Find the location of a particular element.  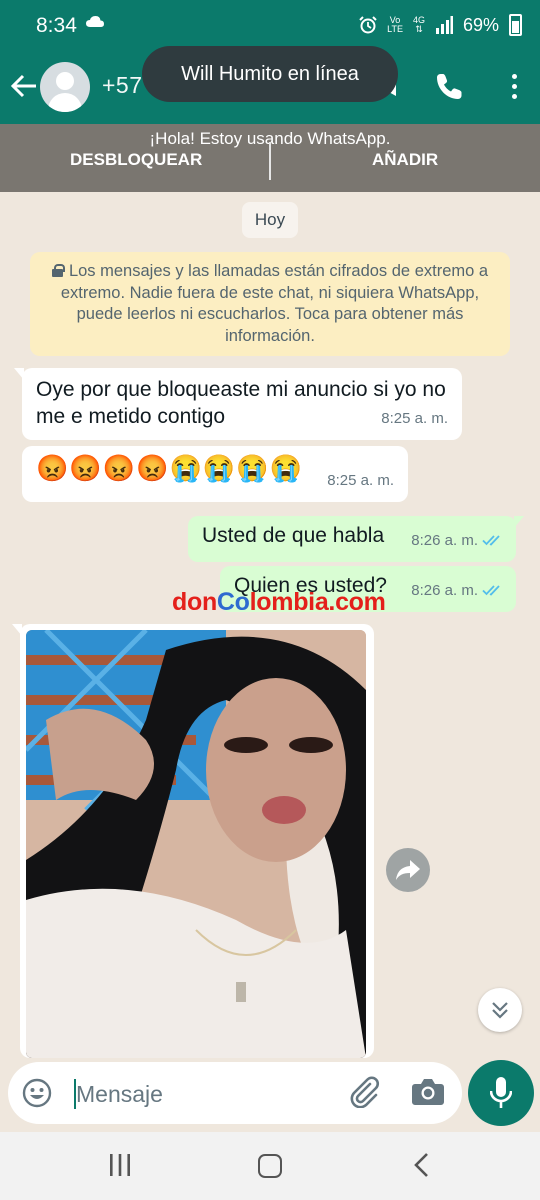

status-time: 8:34 is located at coordinates (56, 25).